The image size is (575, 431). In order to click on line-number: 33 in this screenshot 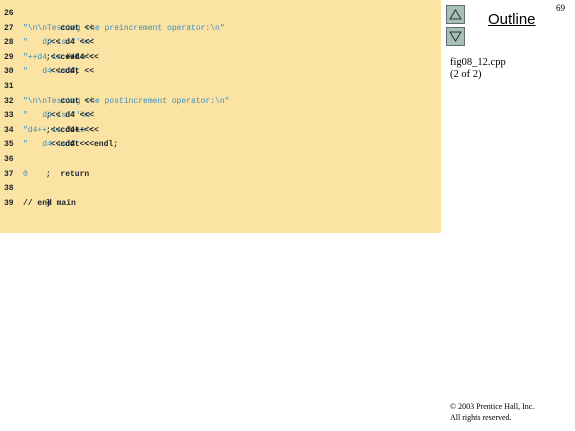, I will do `click(9, 116)`.